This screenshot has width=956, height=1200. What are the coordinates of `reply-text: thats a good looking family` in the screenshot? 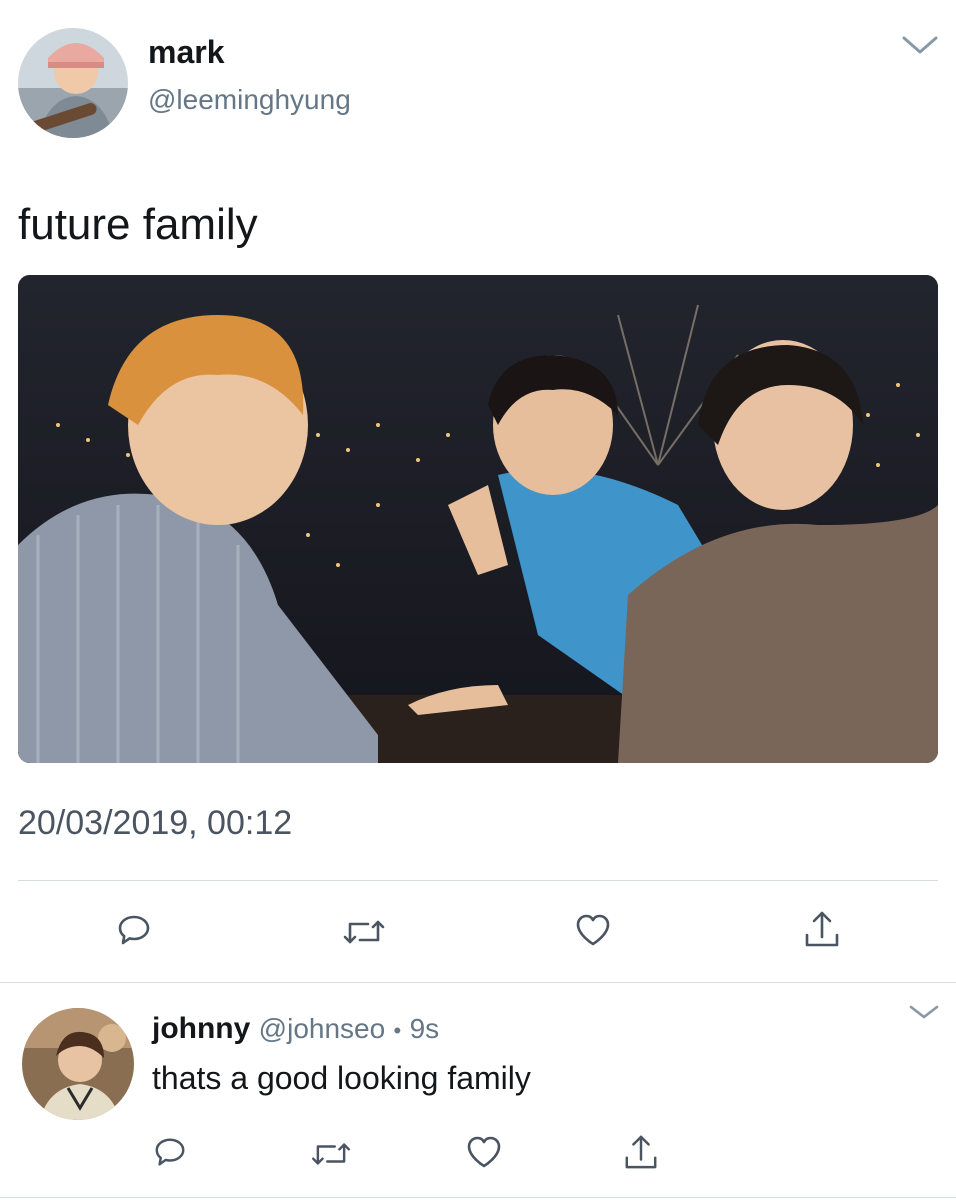 It's located at (341, 1078).